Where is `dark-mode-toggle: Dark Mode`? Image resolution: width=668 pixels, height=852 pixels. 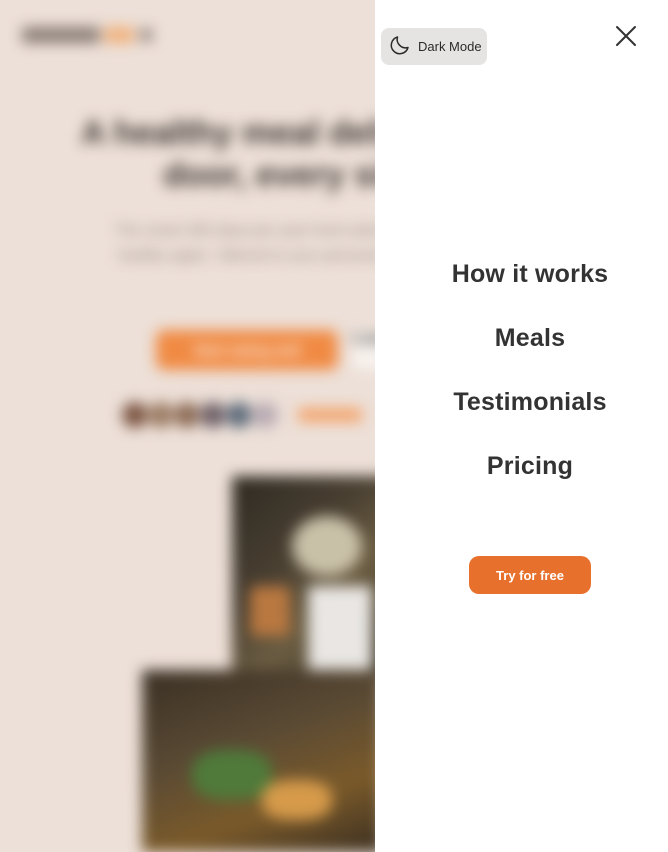 dark-mode-toggle: Dark Mode is located at coordinates (434, 46).